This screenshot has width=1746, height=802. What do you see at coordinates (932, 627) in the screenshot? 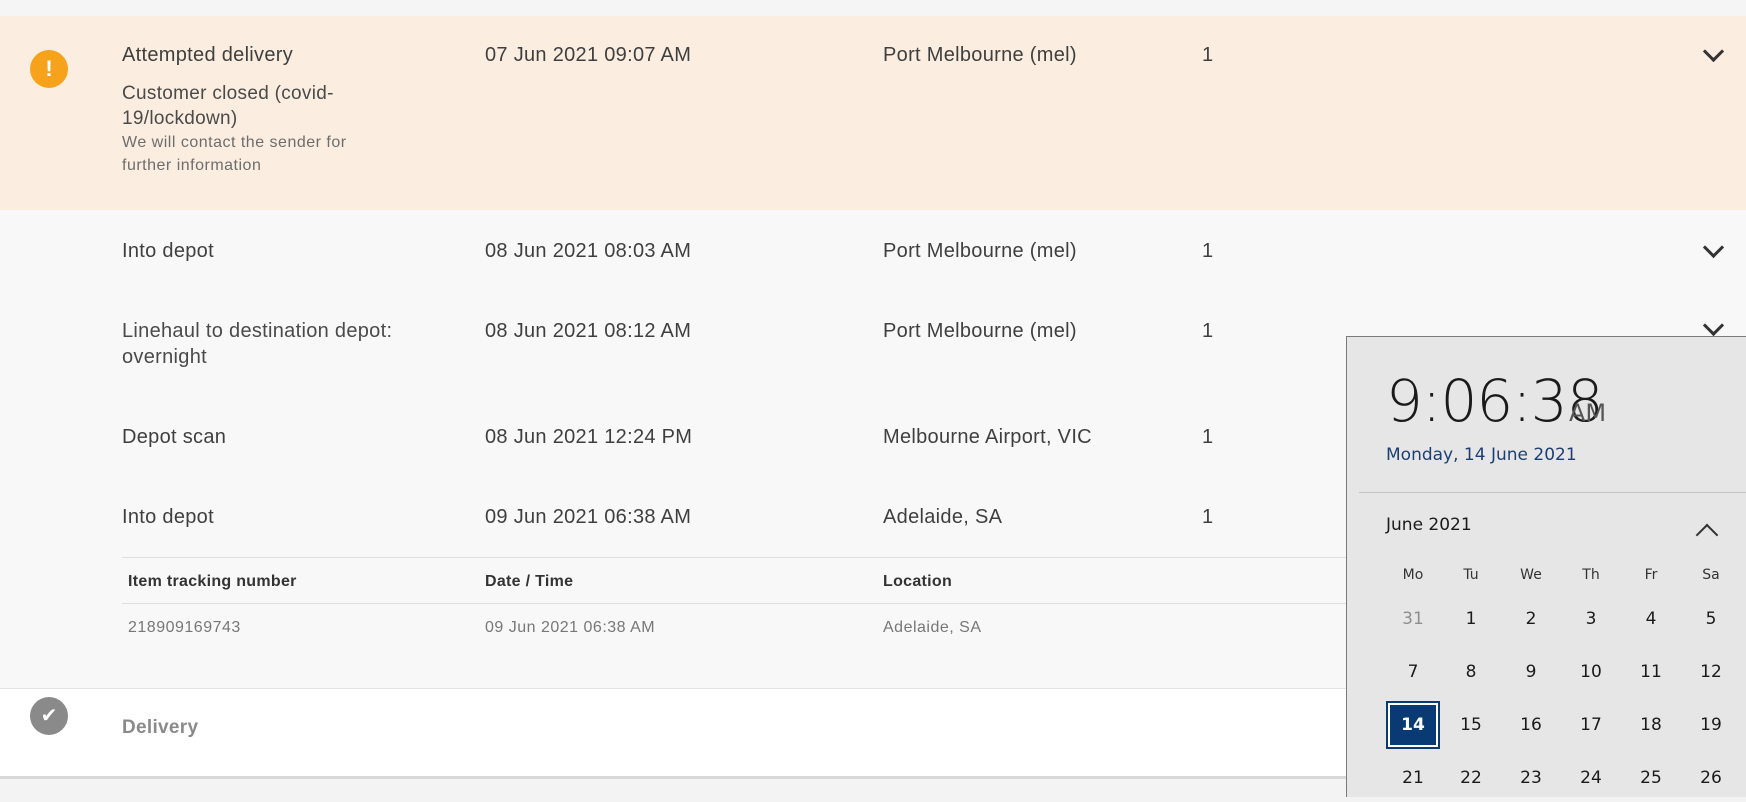
I see `table-cell-location: Adelaide, SA` at bounding box center [932, 627].